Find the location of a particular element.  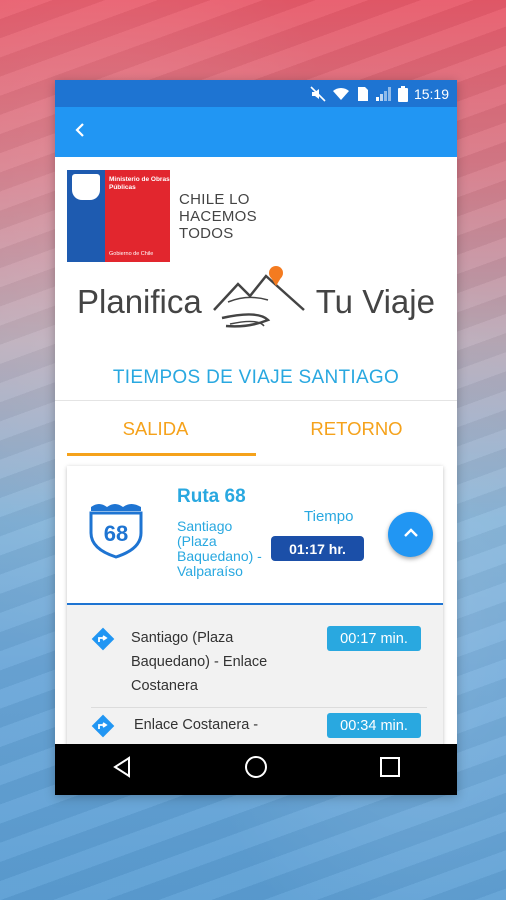

back-arrow-icon is located at coordinates (80, 132).